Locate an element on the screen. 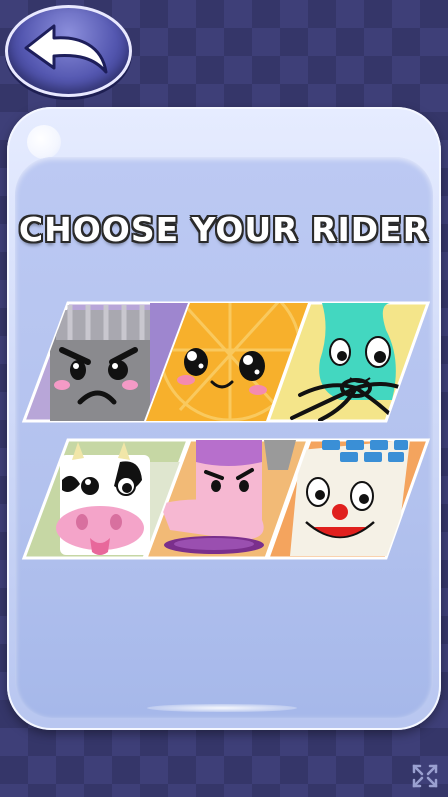 The height and width of the screenshot is (797, 448). panel-gloss is located at coordinates (44, 142).